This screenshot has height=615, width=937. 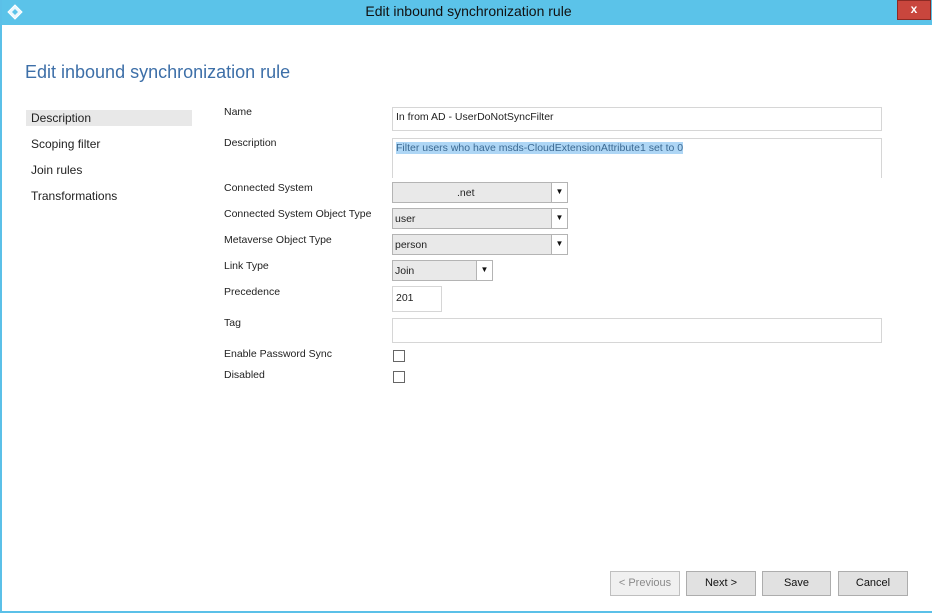 I want to click on tag-label: Tag, so click(x=232, y=323).